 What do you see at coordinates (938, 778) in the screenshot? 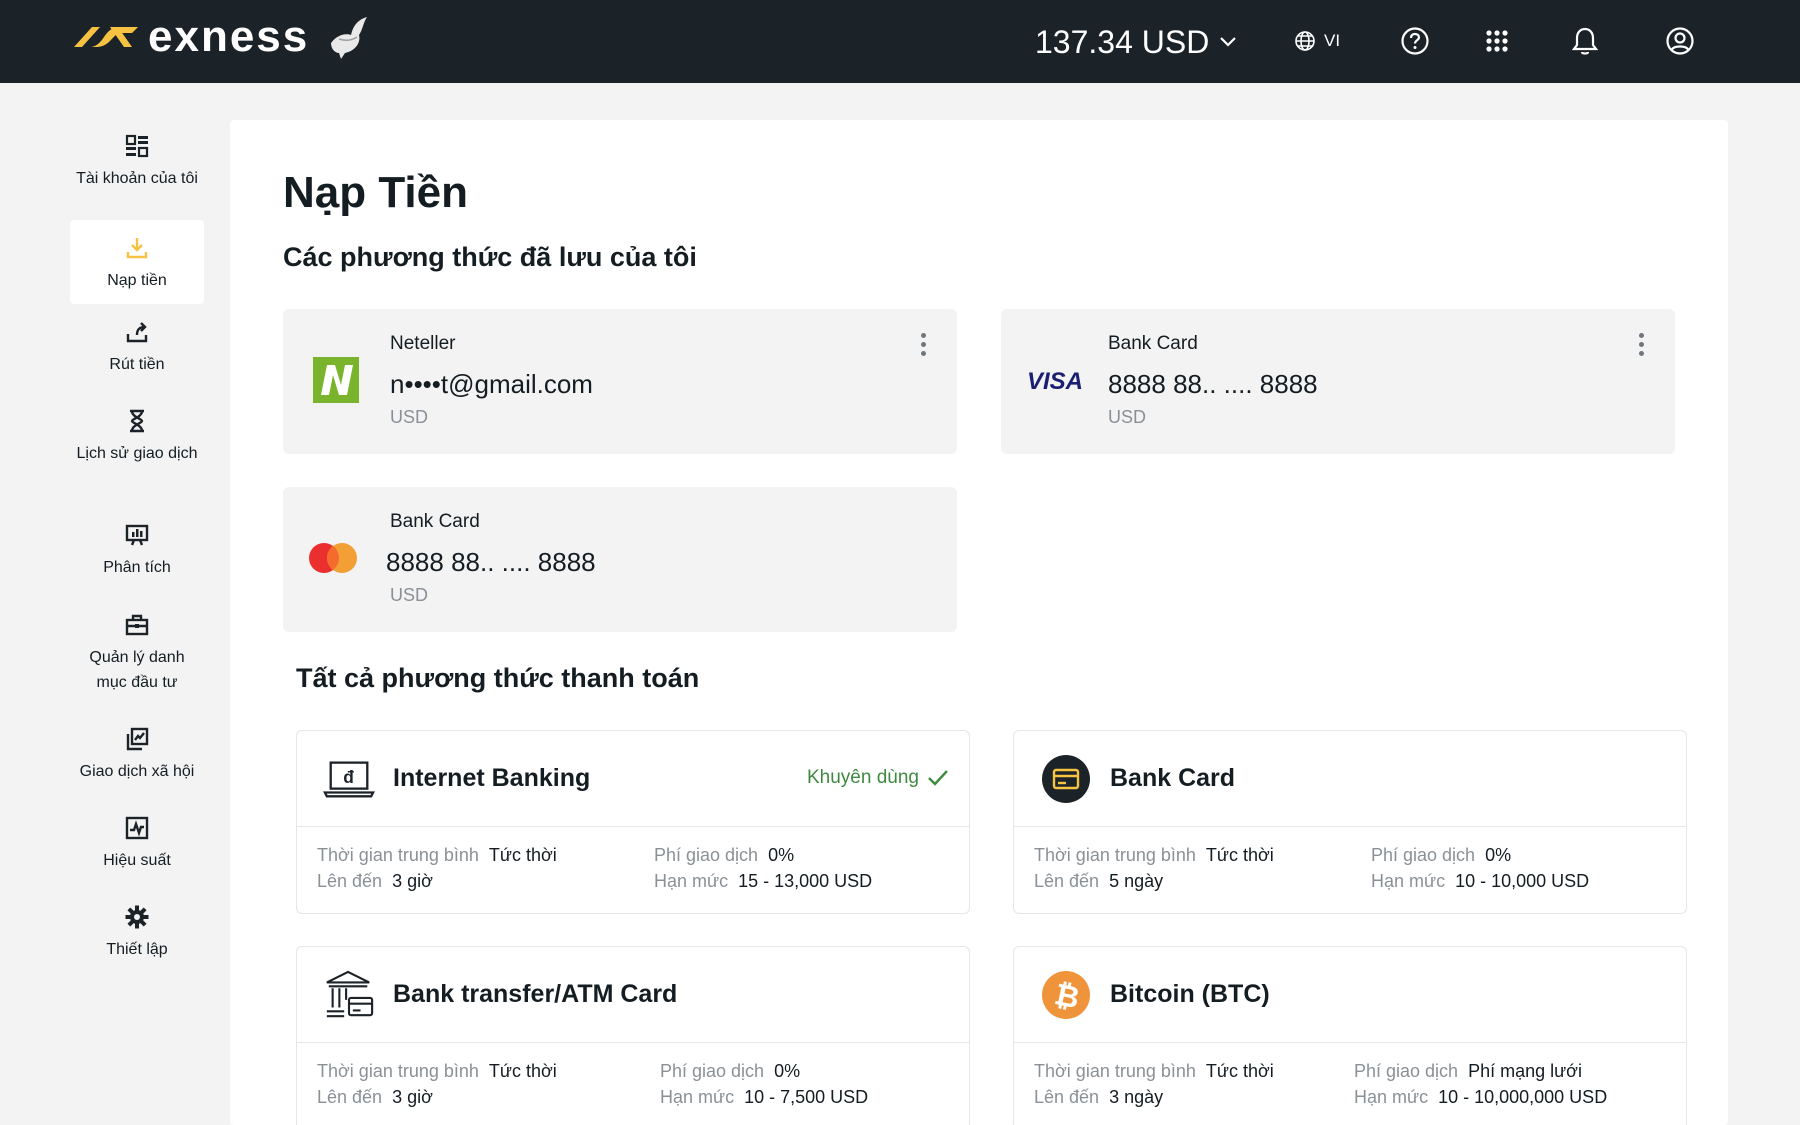
I see `check-icon` at bounding box center [938, 778].